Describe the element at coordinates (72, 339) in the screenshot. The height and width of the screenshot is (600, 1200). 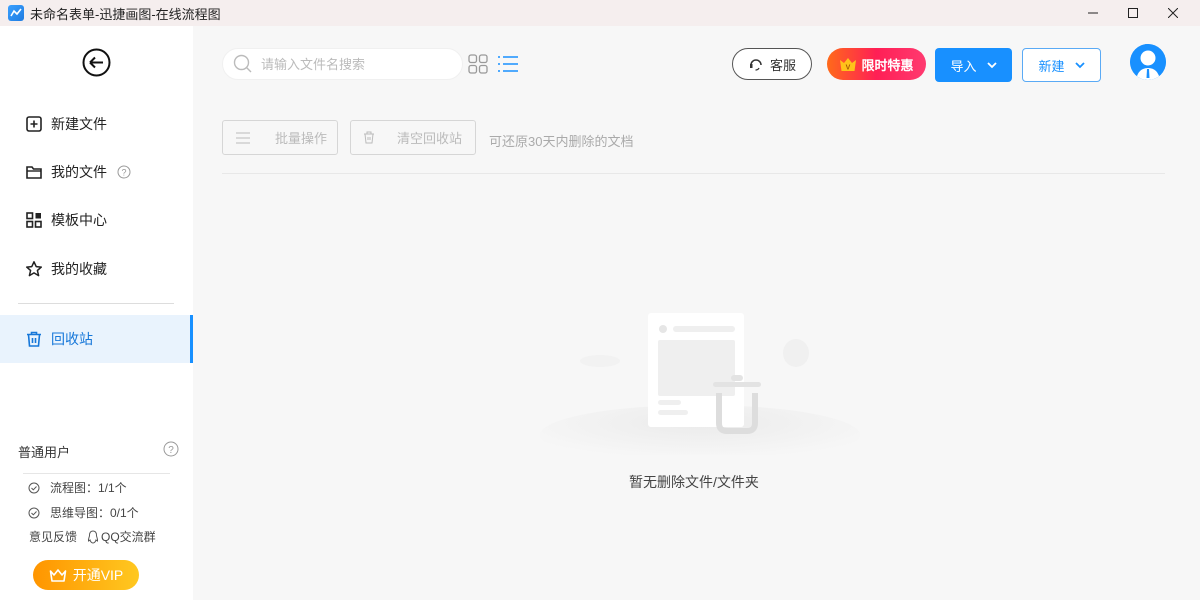
I see `sidebar-item-label: 回收站` at that location.